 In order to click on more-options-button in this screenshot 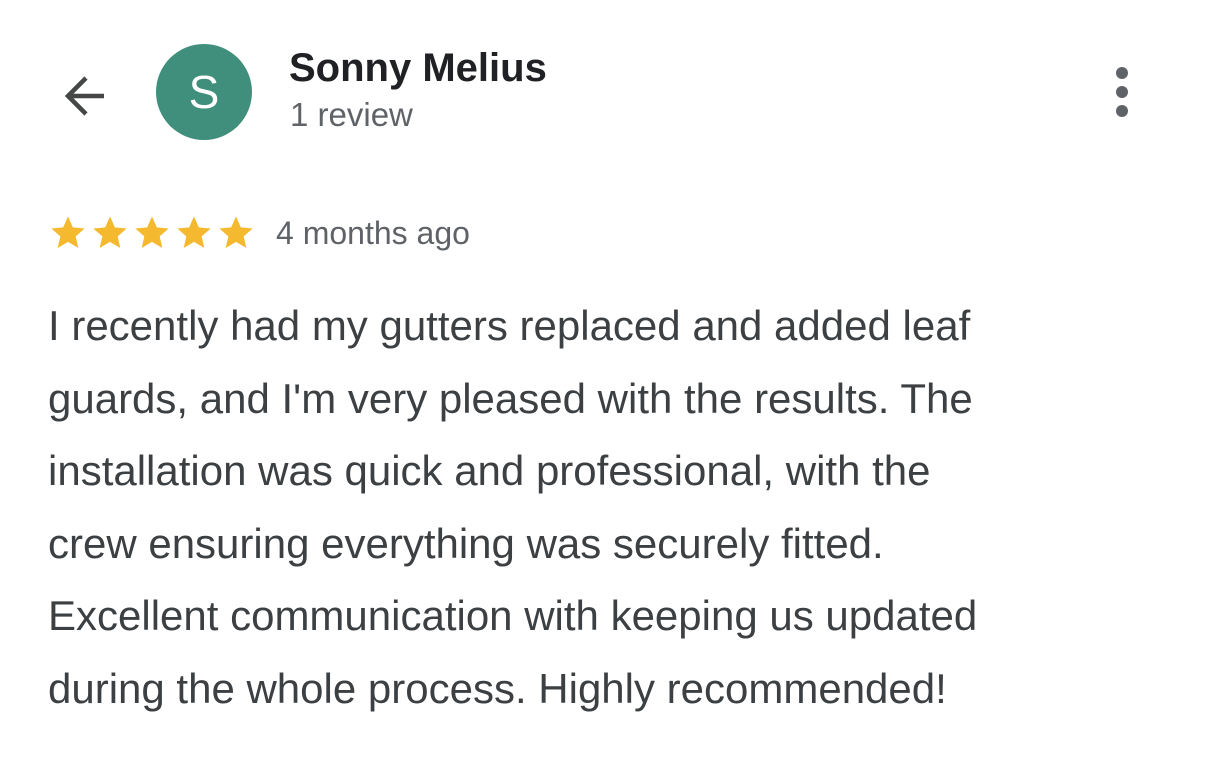, I will do `click(1122, 92)`.